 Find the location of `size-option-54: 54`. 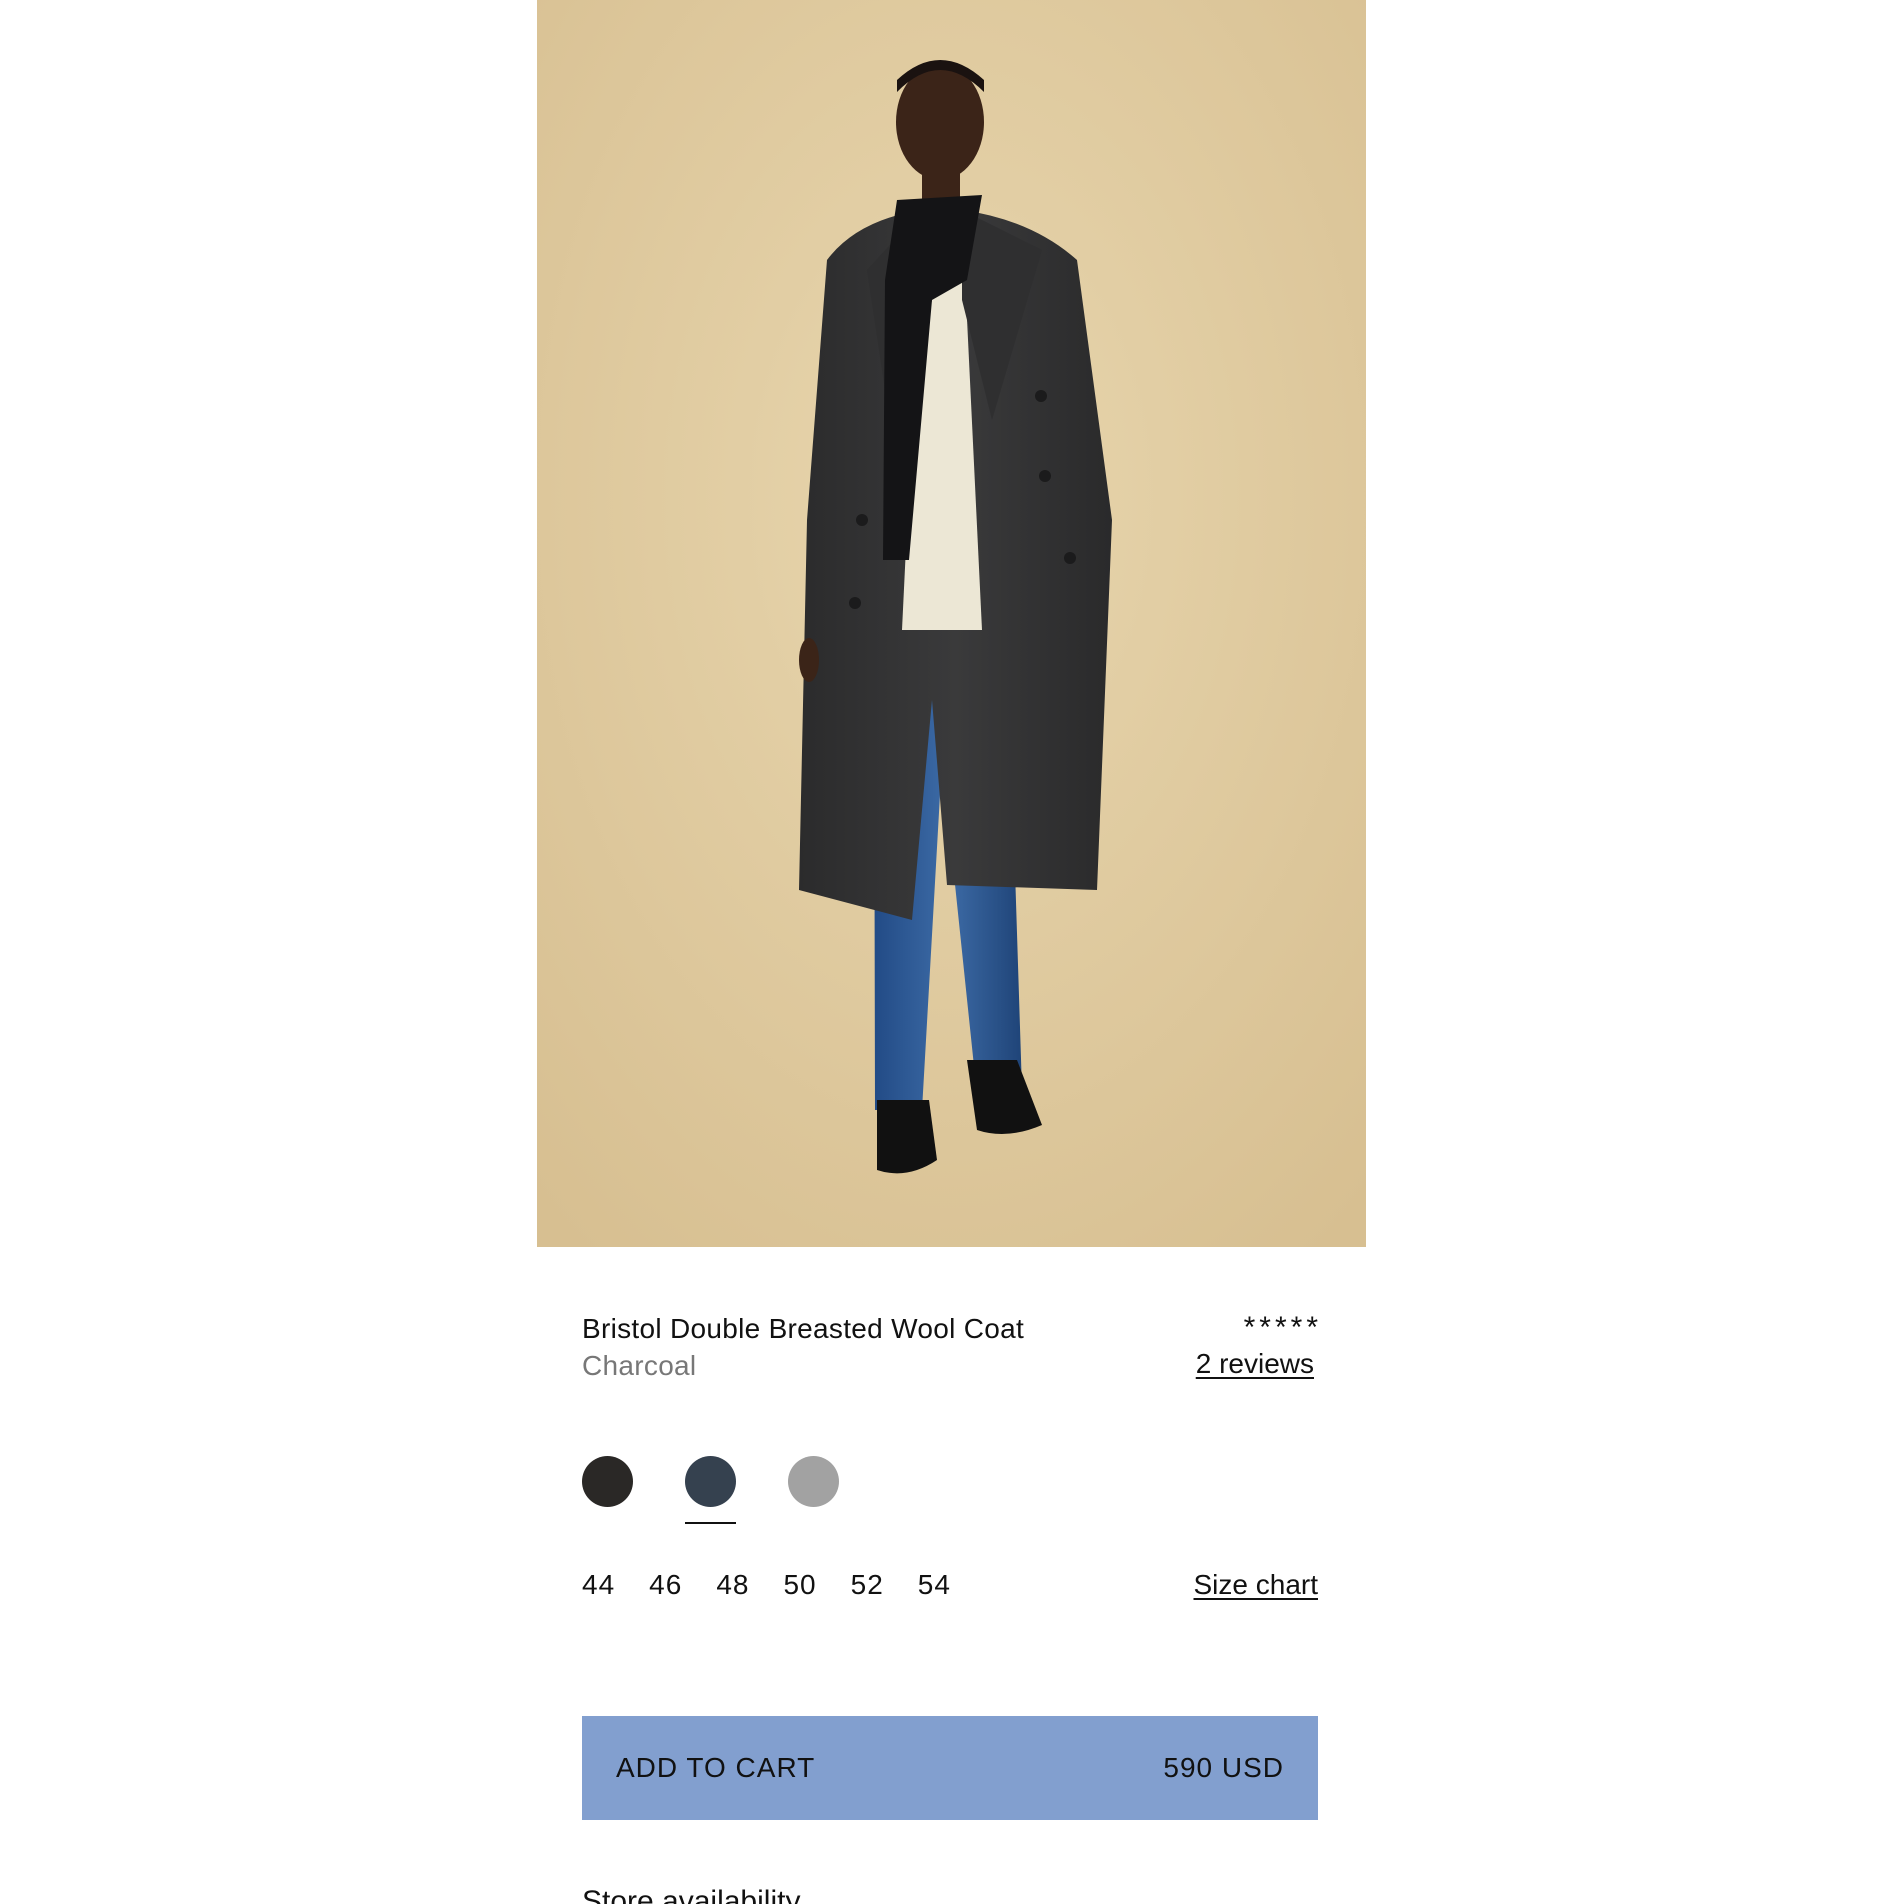

size-option-54: 54 is located at coordinates (934, 1585).